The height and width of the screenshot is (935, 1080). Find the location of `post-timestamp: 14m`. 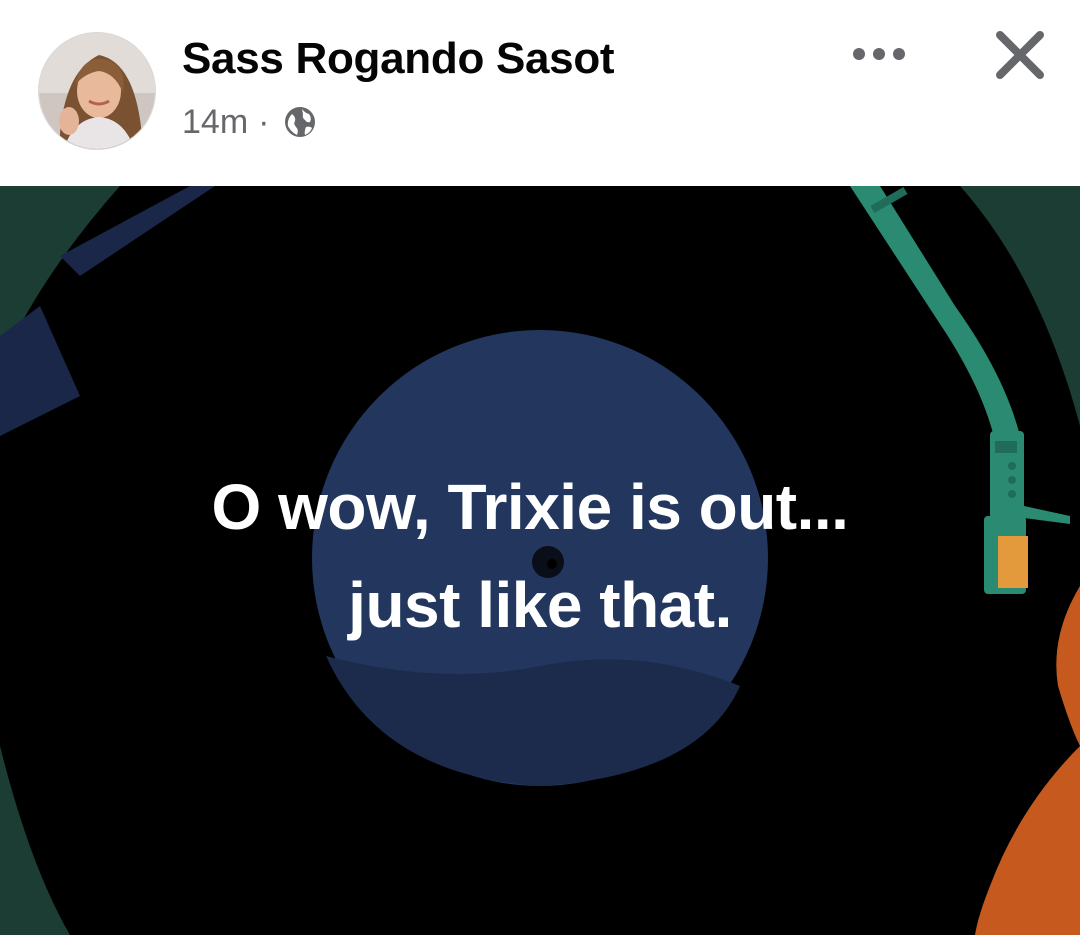

post-timestamp: 14m is located at coordinates (215, 122).